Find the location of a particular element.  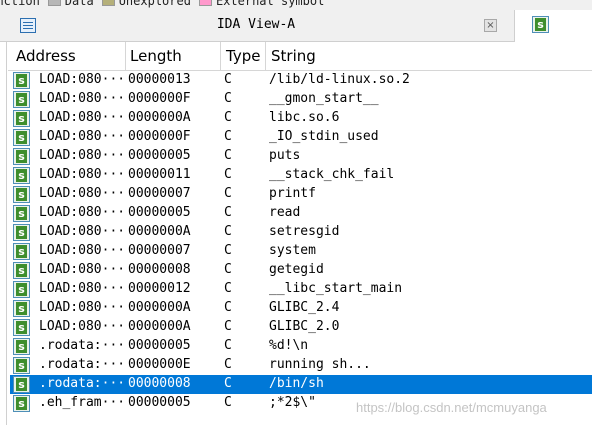

cell-string: __gmon_start__ is located at coordinates (324, 98).